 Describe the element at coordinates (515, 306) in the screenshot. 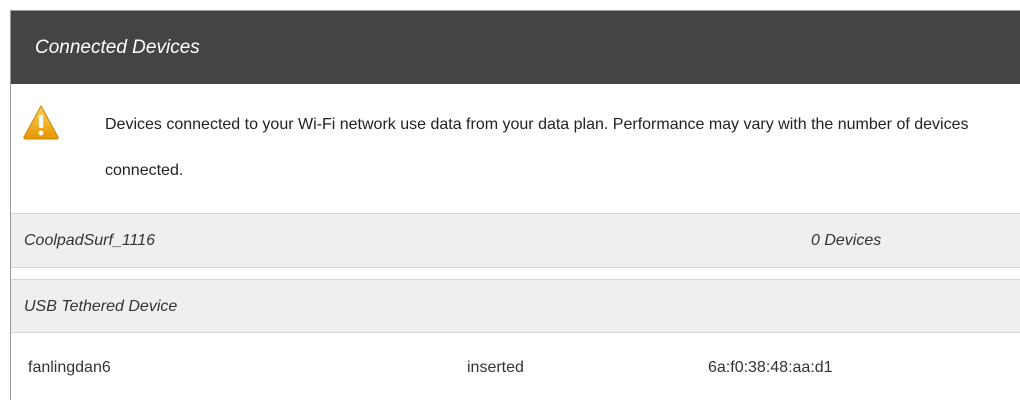

I see `usb-tethered-row: USB Tethered Device` at that location.